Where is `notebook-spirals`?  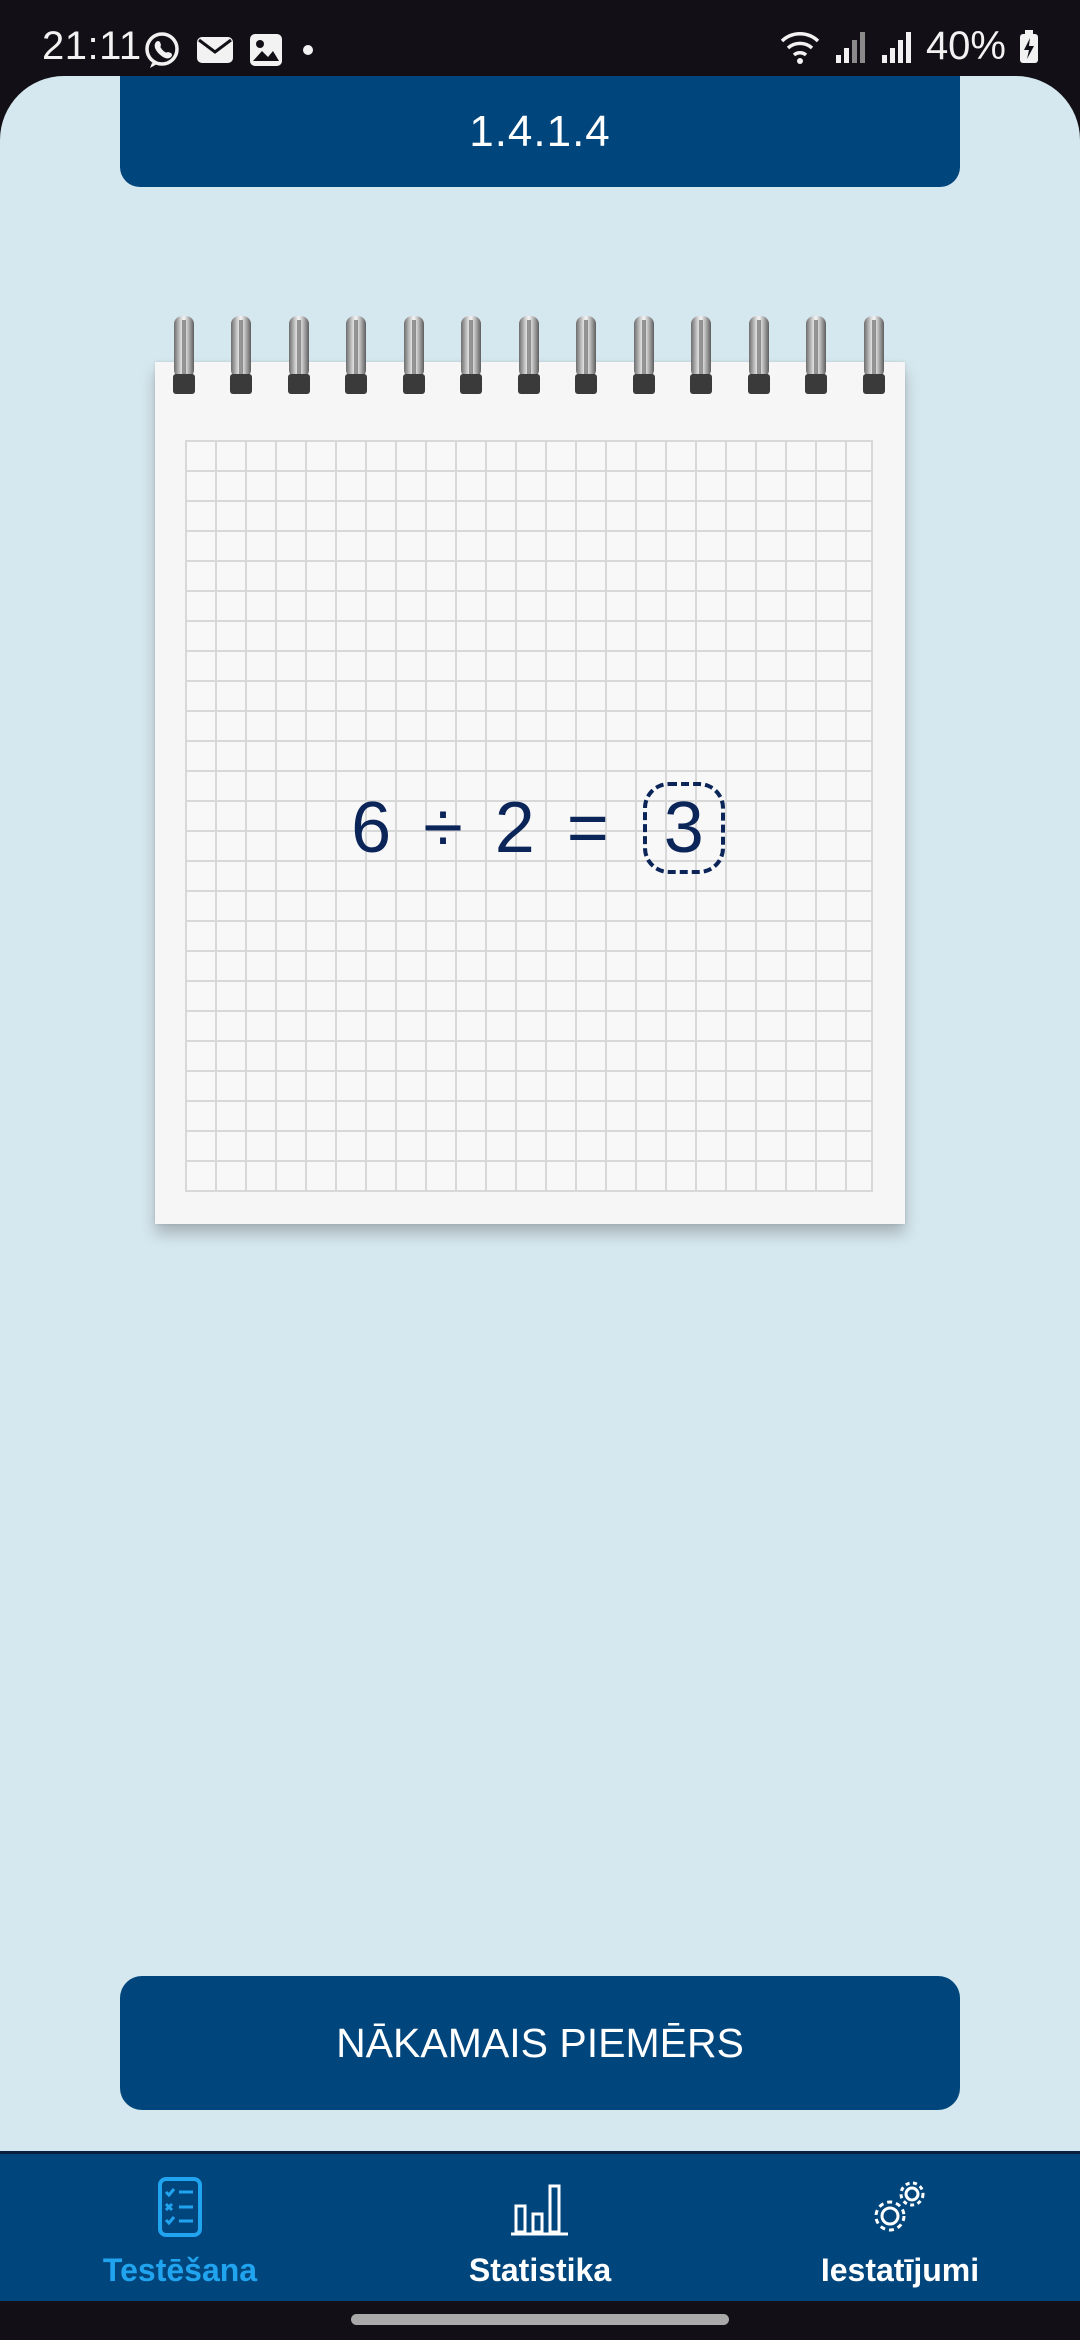
notebook-spirals is located at coordinates (530, 364).